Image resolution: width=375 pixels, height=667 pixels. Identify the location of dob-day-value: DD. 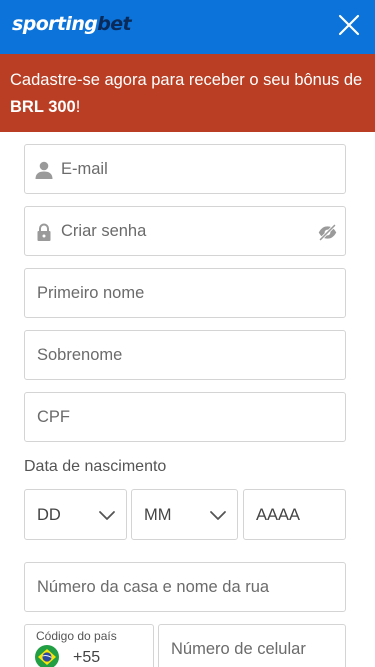
(49, 515).